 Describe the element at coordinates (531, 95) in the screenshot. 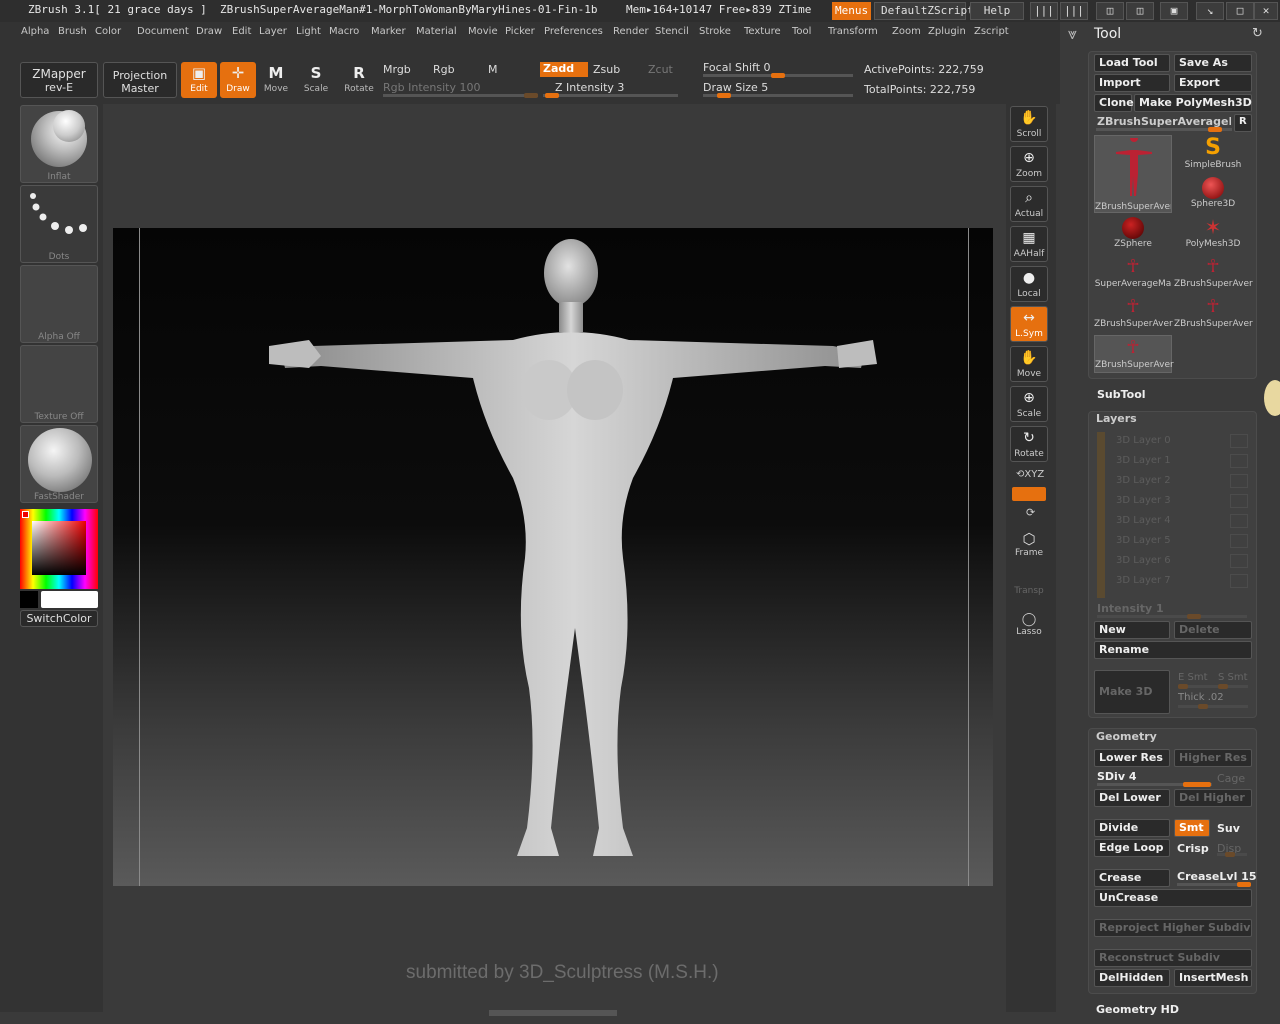

I see `rgb-intensity-knob` at that location.